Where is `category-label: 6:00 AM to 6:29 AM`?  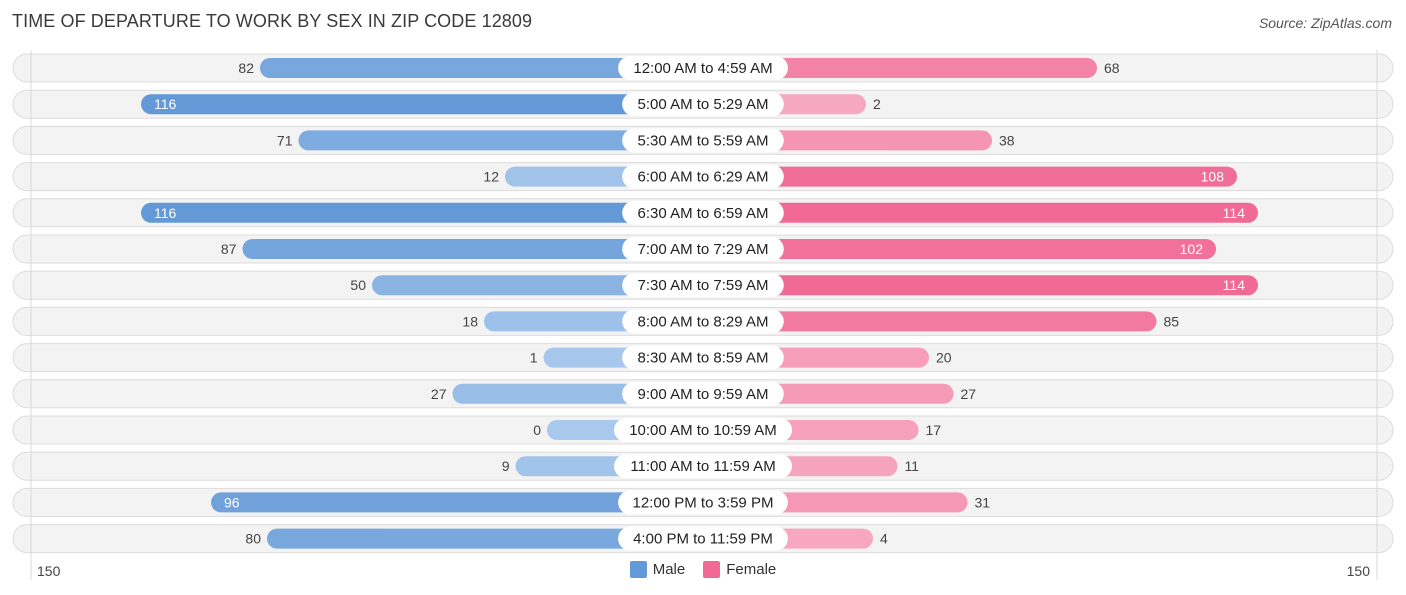
category-label: 6:00 AM to 6:29 AM is located at coordinates (703, 177).